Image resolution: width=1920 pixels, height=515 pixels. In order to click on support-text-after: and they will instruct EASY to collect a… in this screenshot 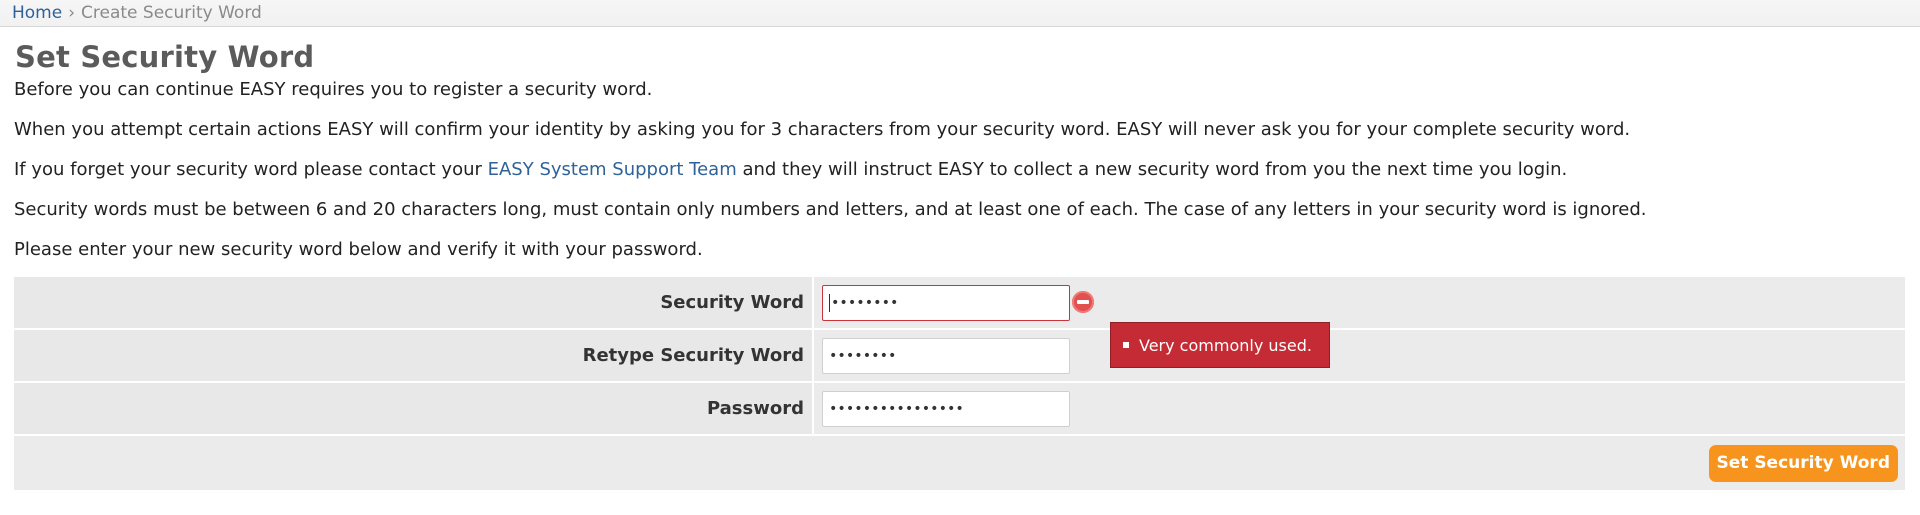, I will do `click(1152, 169)`.